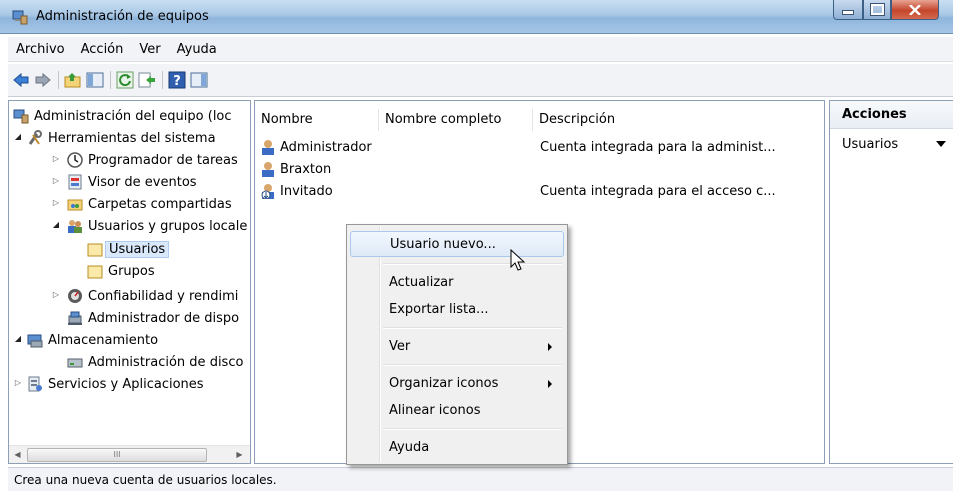 This screenshot has width=953, height=497. I want to click on tree-item-users: Usuarios, so click(128, 249).